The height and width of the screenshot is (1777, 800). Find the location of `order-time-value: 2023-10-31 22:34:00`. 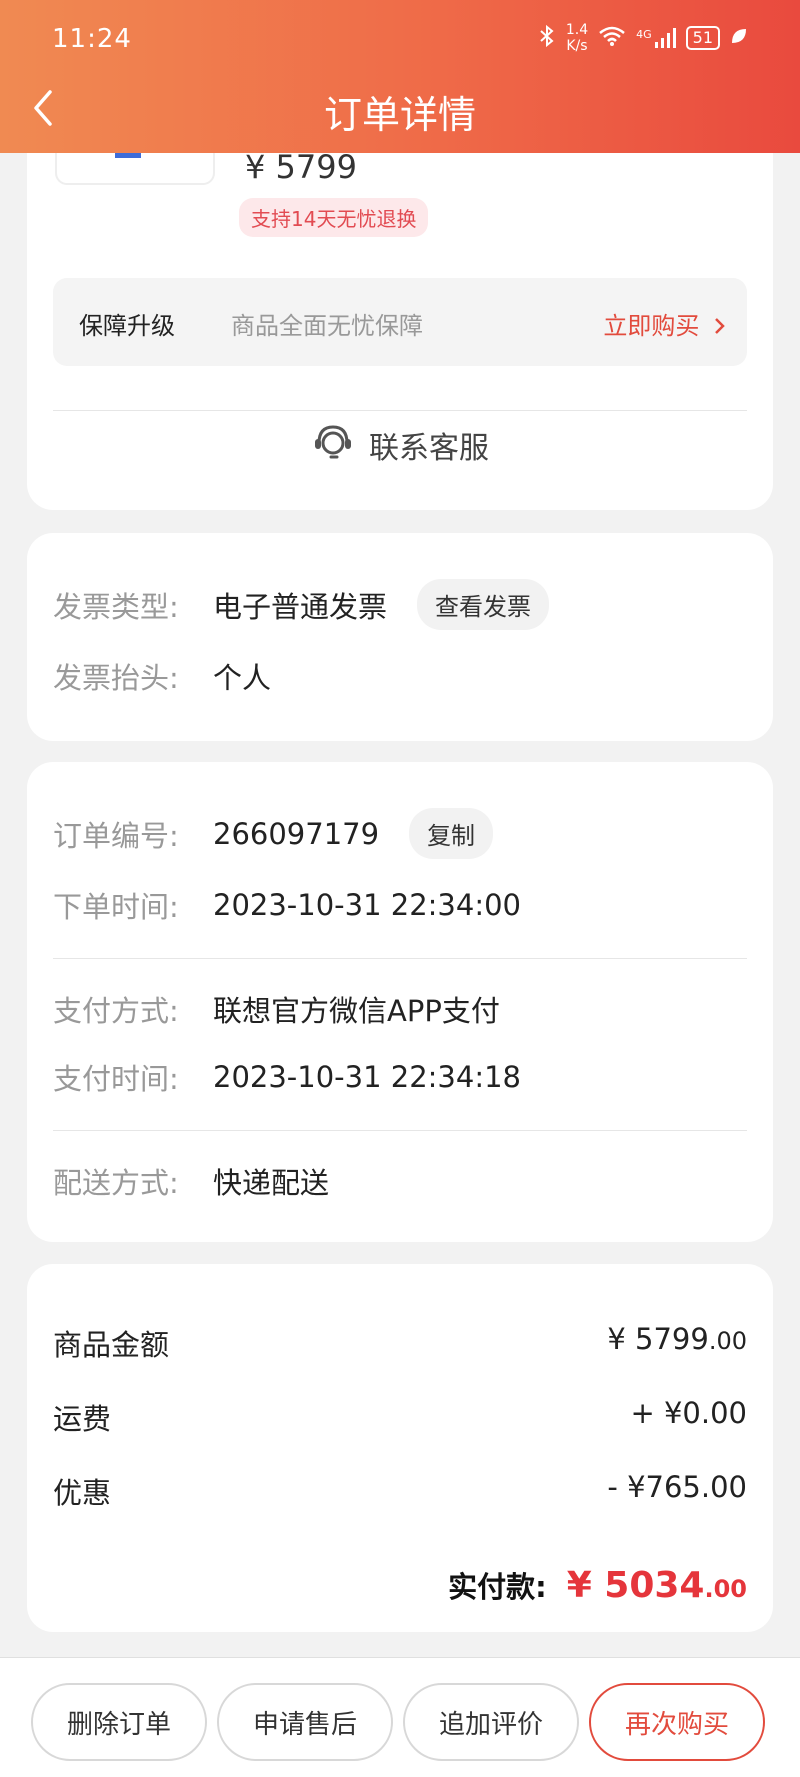

order-time-value: 2023-10-31 22:34:00 is located at coordinates (367, 905).